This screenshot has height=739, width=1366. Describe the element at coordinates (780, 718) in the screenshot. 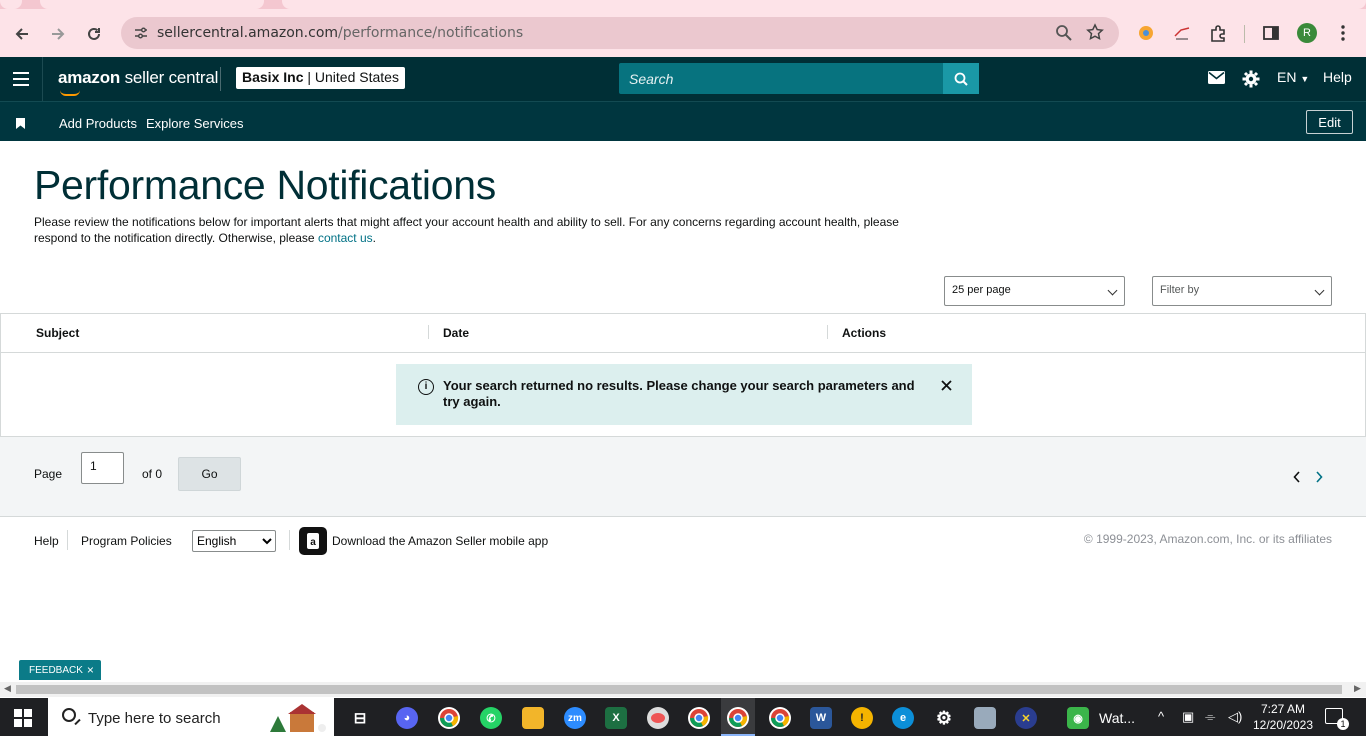

I see `chrome-second-profile-icon` at that location.